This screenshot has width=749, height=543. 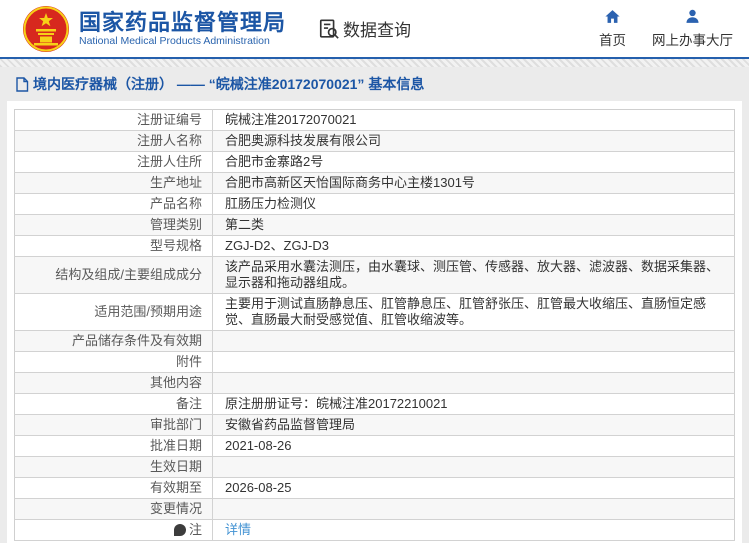 What do you see at coordinates (169, 119) in the screenshot?
I see `row-label-text: 注册证编号` at bounding box center [169, 119].